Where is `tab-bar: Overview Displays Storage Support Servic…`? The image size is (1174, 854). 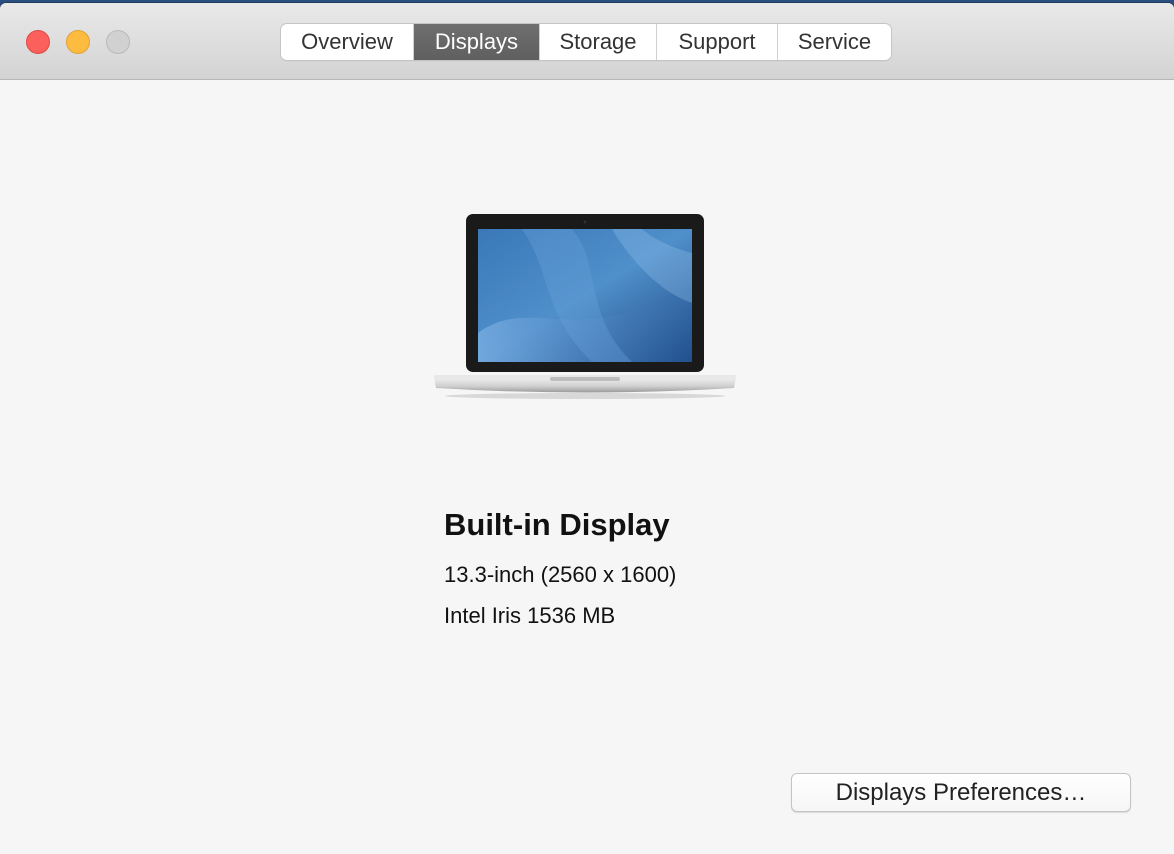 tab-bar: Overview Displays Storage Support Servic… is located at coordinates (586, 42).